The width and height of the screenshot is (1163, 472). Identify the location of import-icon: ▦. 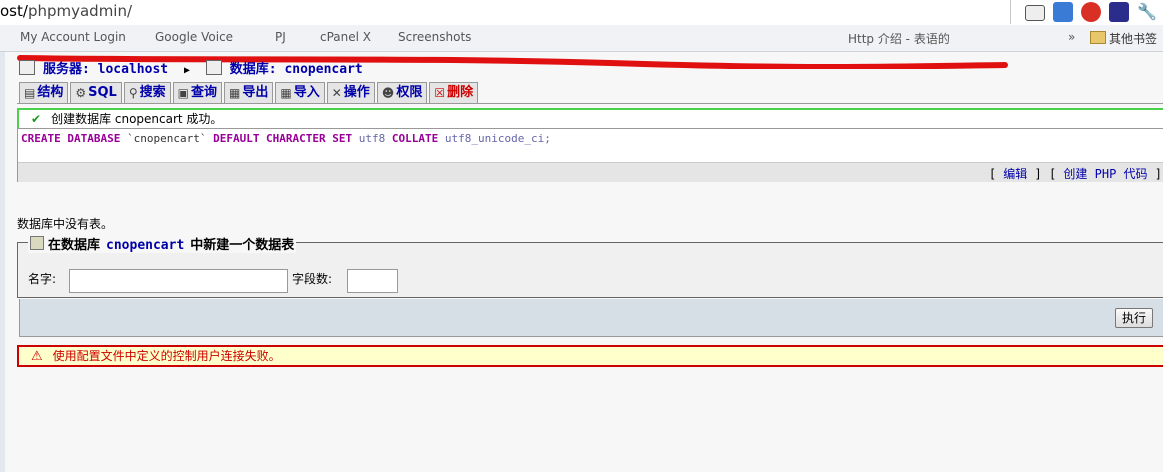
(286, 93).